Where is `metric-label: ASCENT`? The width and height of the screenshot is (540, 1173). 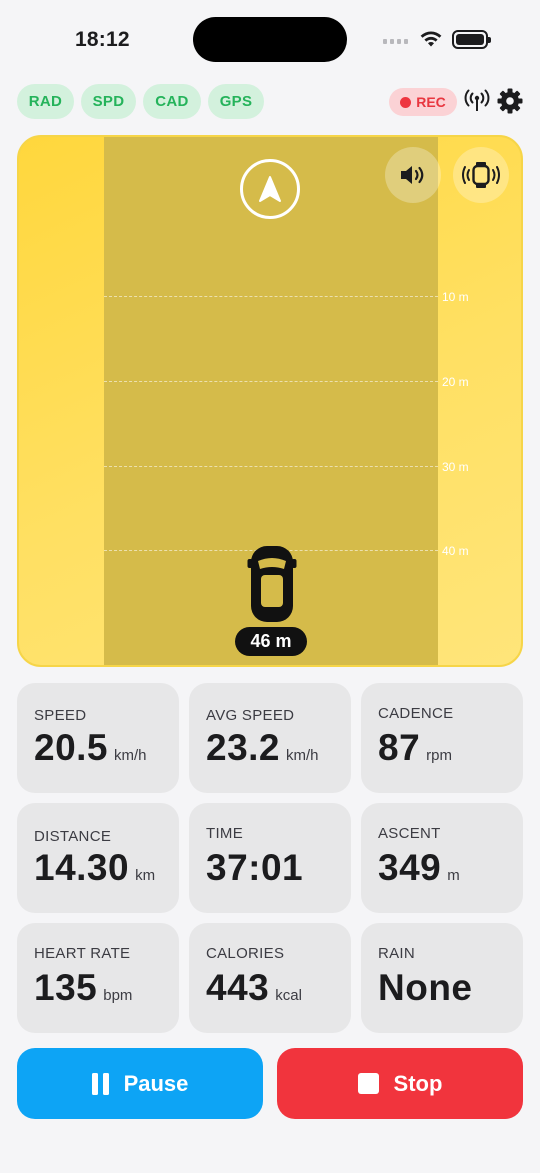 metric-label: ASCENT is located at coordinates (409, 833).